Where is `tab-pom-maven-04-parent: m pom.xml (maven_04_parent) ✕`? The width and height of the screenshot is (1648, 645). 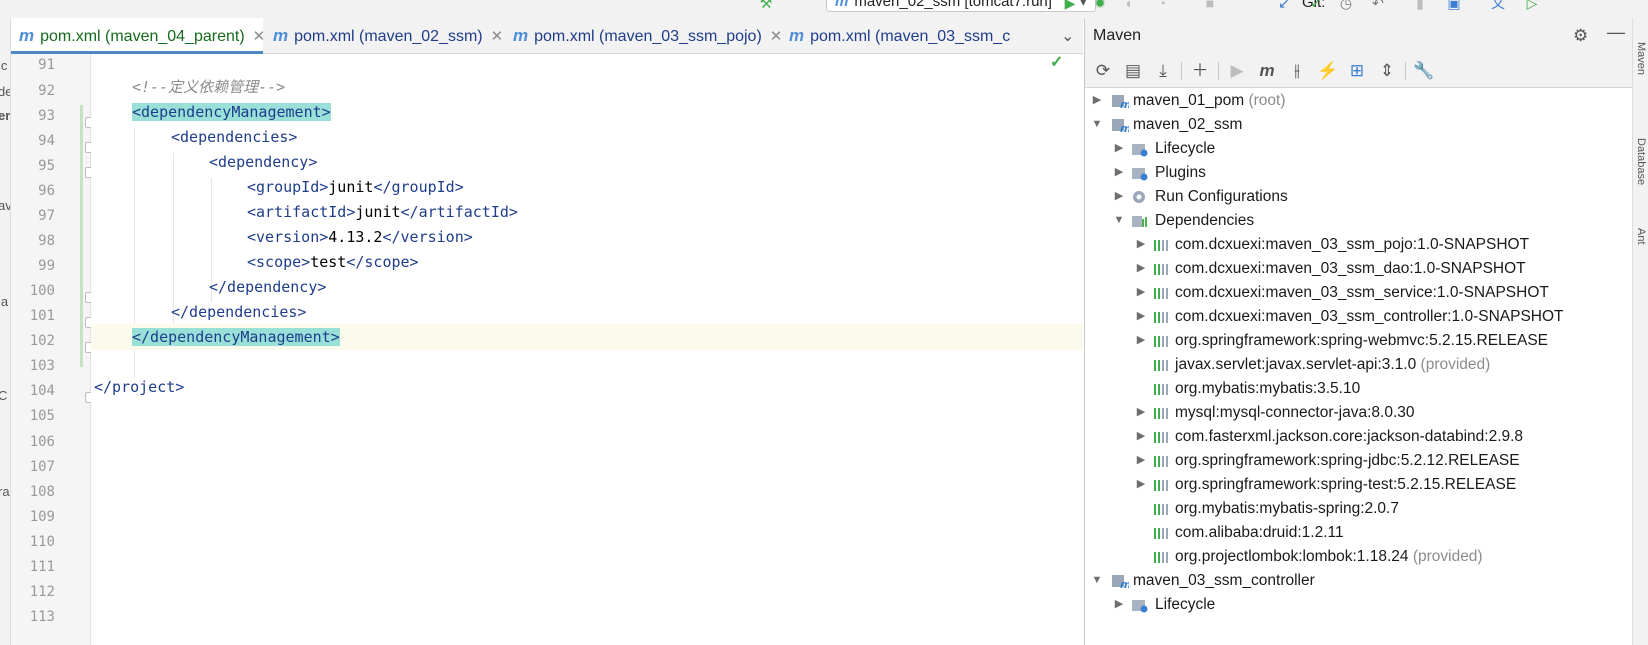
tab-pom-maven-04-parent: m pom.xml (maven_04_parent) ✕ is located at coordinates (138, 36).